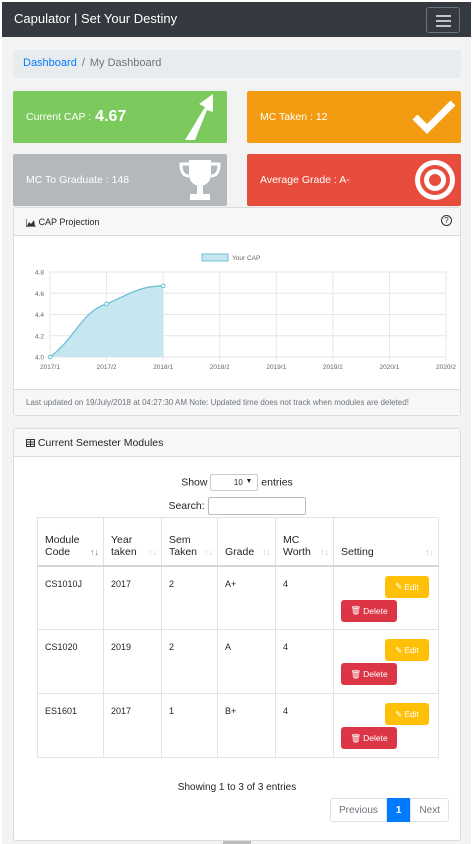 The width and height of the screenshot is (473, 844). I want to click on cell-sem: 2, so click(189, 661).